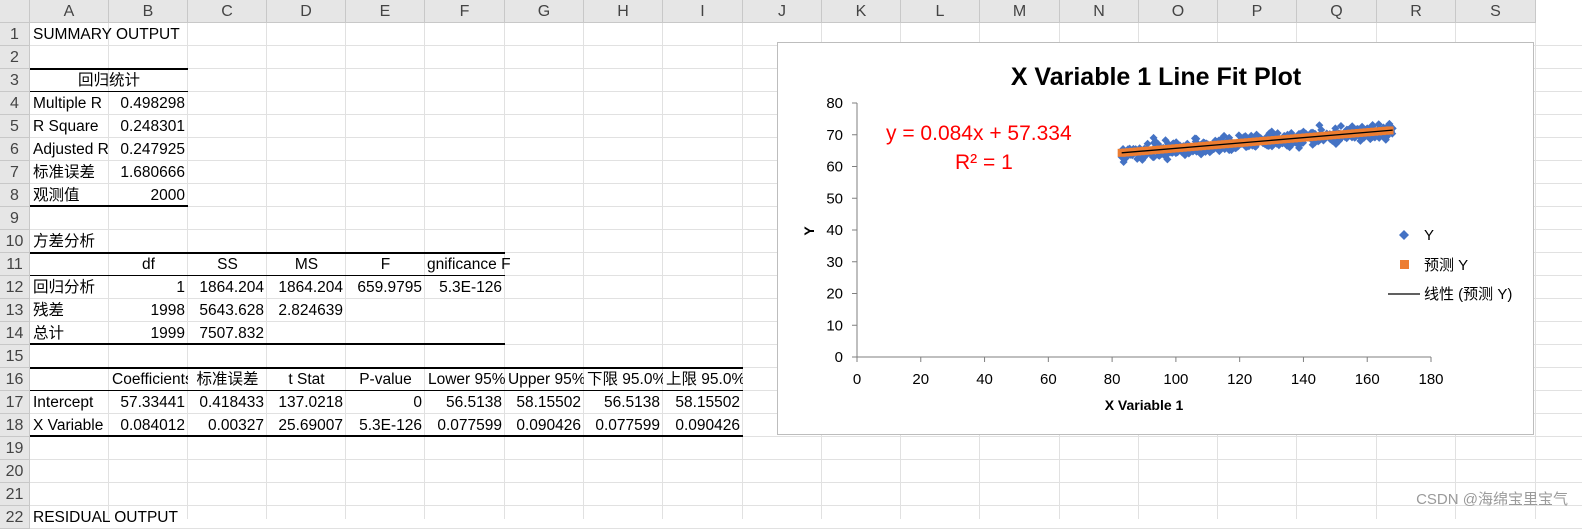  Describe the element at coordinates (1337, 11) in the screenshot. I see `column-header-q: Q` at that location.